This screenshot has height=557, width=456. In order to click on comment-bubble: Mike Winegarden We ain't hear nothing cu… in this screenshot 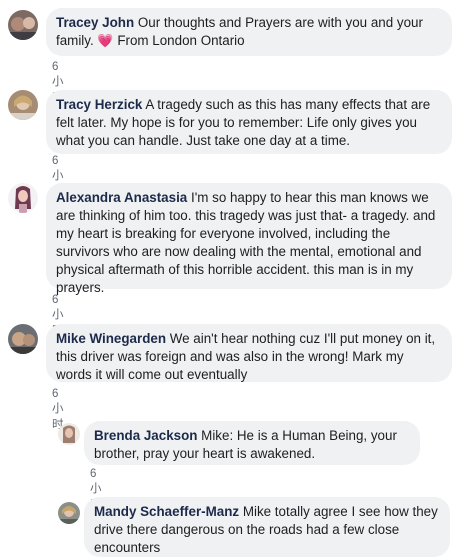, I will do `click(249, 353)`.